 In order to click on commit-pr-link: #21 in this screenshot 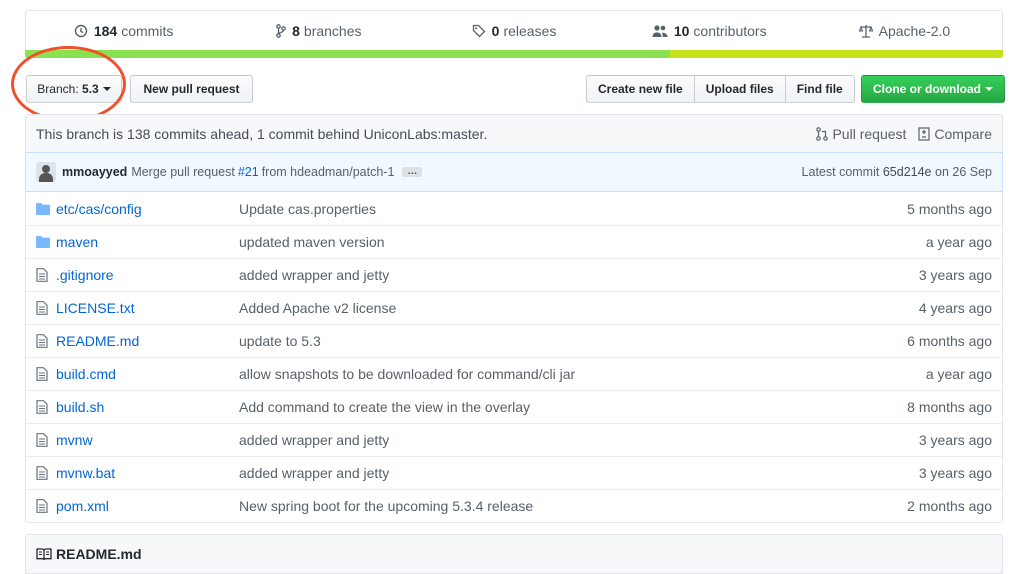, I will do `click(248, 172)`.